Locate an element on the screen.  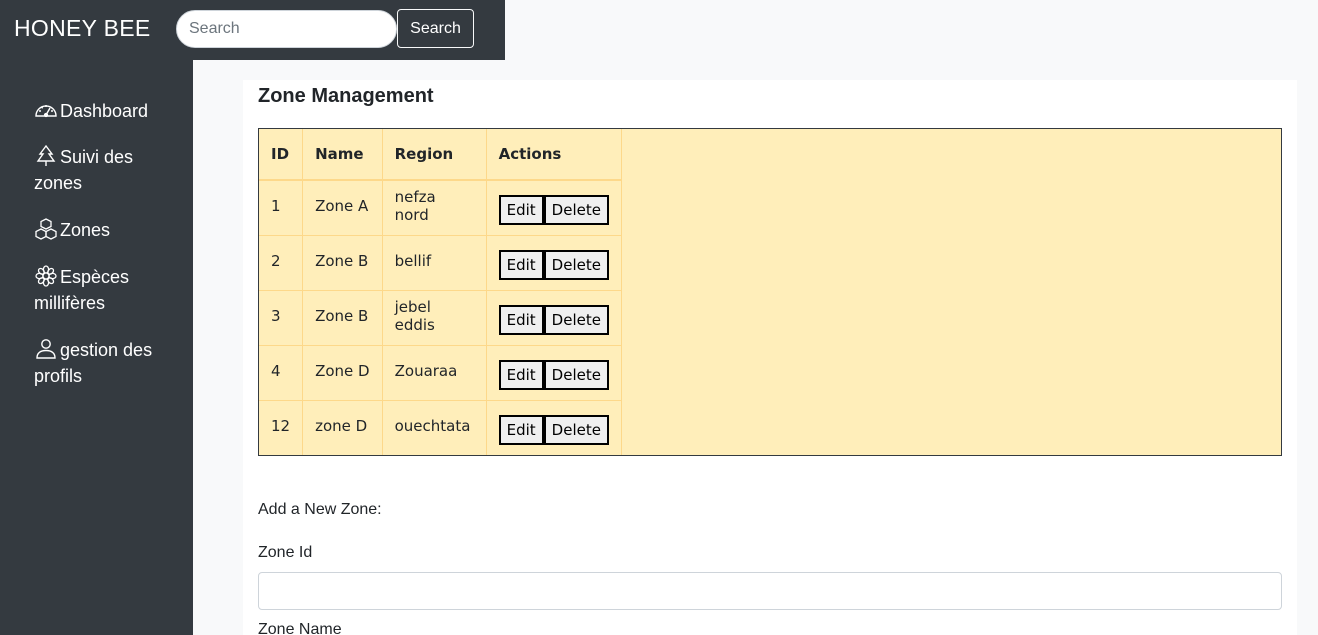
brand-logo: HONEY BEE is located at coordinates (82, 28).